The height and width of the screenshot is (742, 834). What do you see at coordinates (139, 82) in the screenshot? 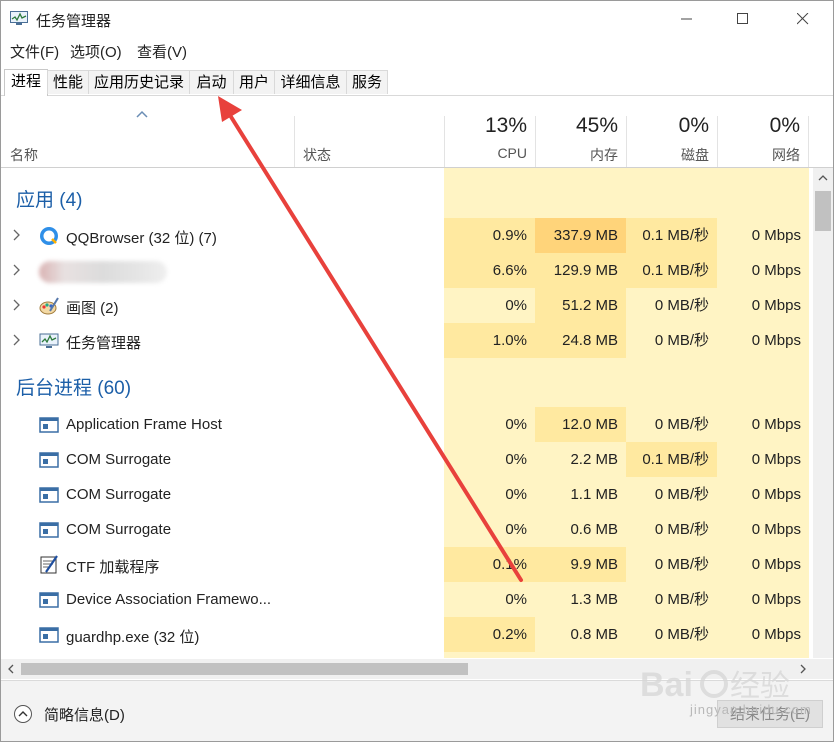
I see `tab-app-history: 应用历史记录` at bounding box center [139, 82].